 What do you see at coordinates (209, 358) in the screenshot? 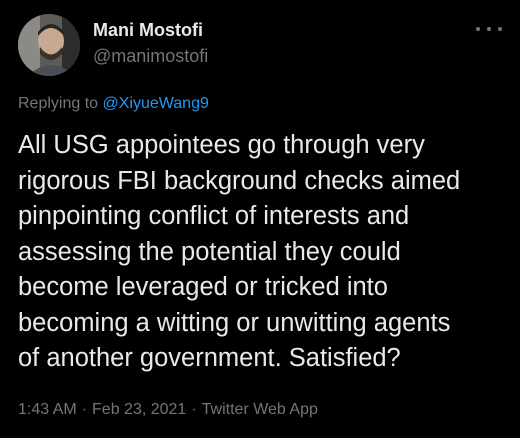
I see `tweet-text-line: of another government. Satisfied?` at bounding box center [209, 358].